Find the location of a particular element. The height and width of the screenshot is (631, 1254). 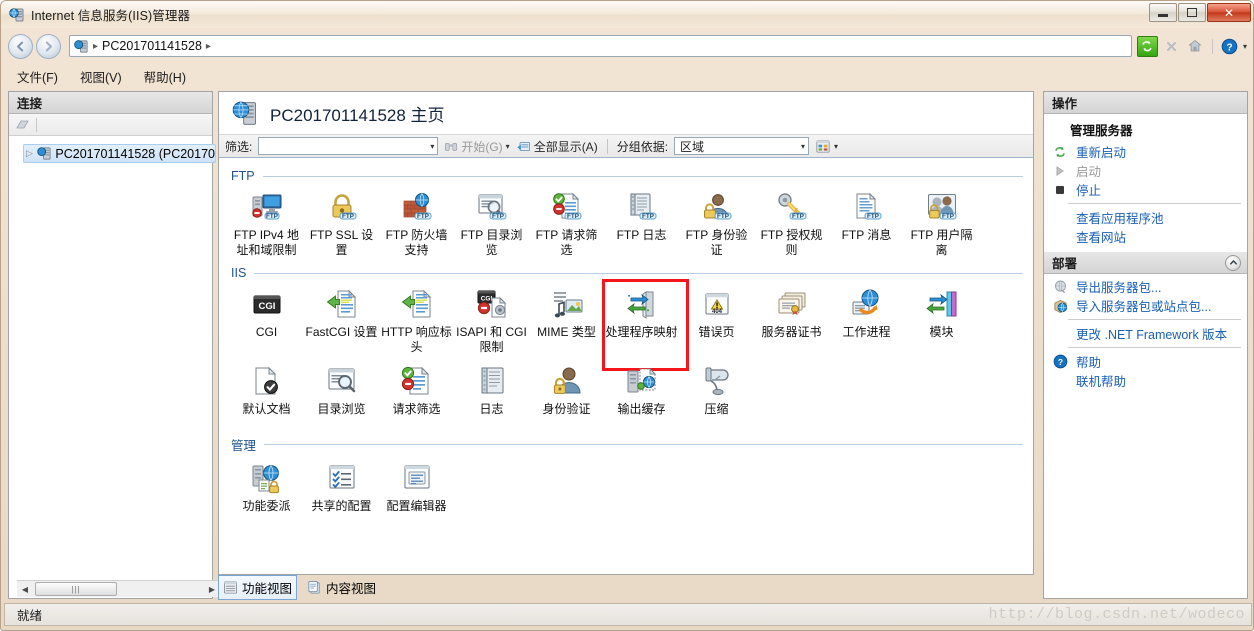

feature-output-caching: 输出缓存 is located at coordinates (641, 390).